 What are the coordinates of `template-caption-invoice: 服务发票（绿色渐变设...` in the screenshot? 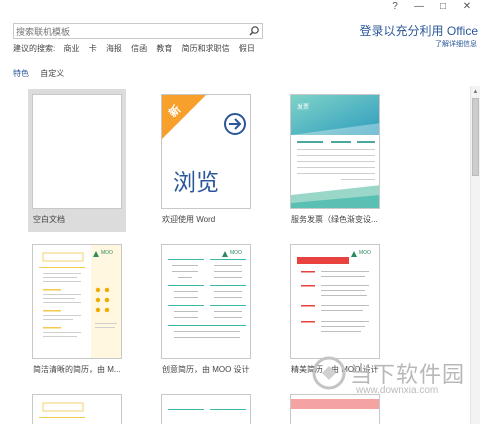 It's located at (334, 219).